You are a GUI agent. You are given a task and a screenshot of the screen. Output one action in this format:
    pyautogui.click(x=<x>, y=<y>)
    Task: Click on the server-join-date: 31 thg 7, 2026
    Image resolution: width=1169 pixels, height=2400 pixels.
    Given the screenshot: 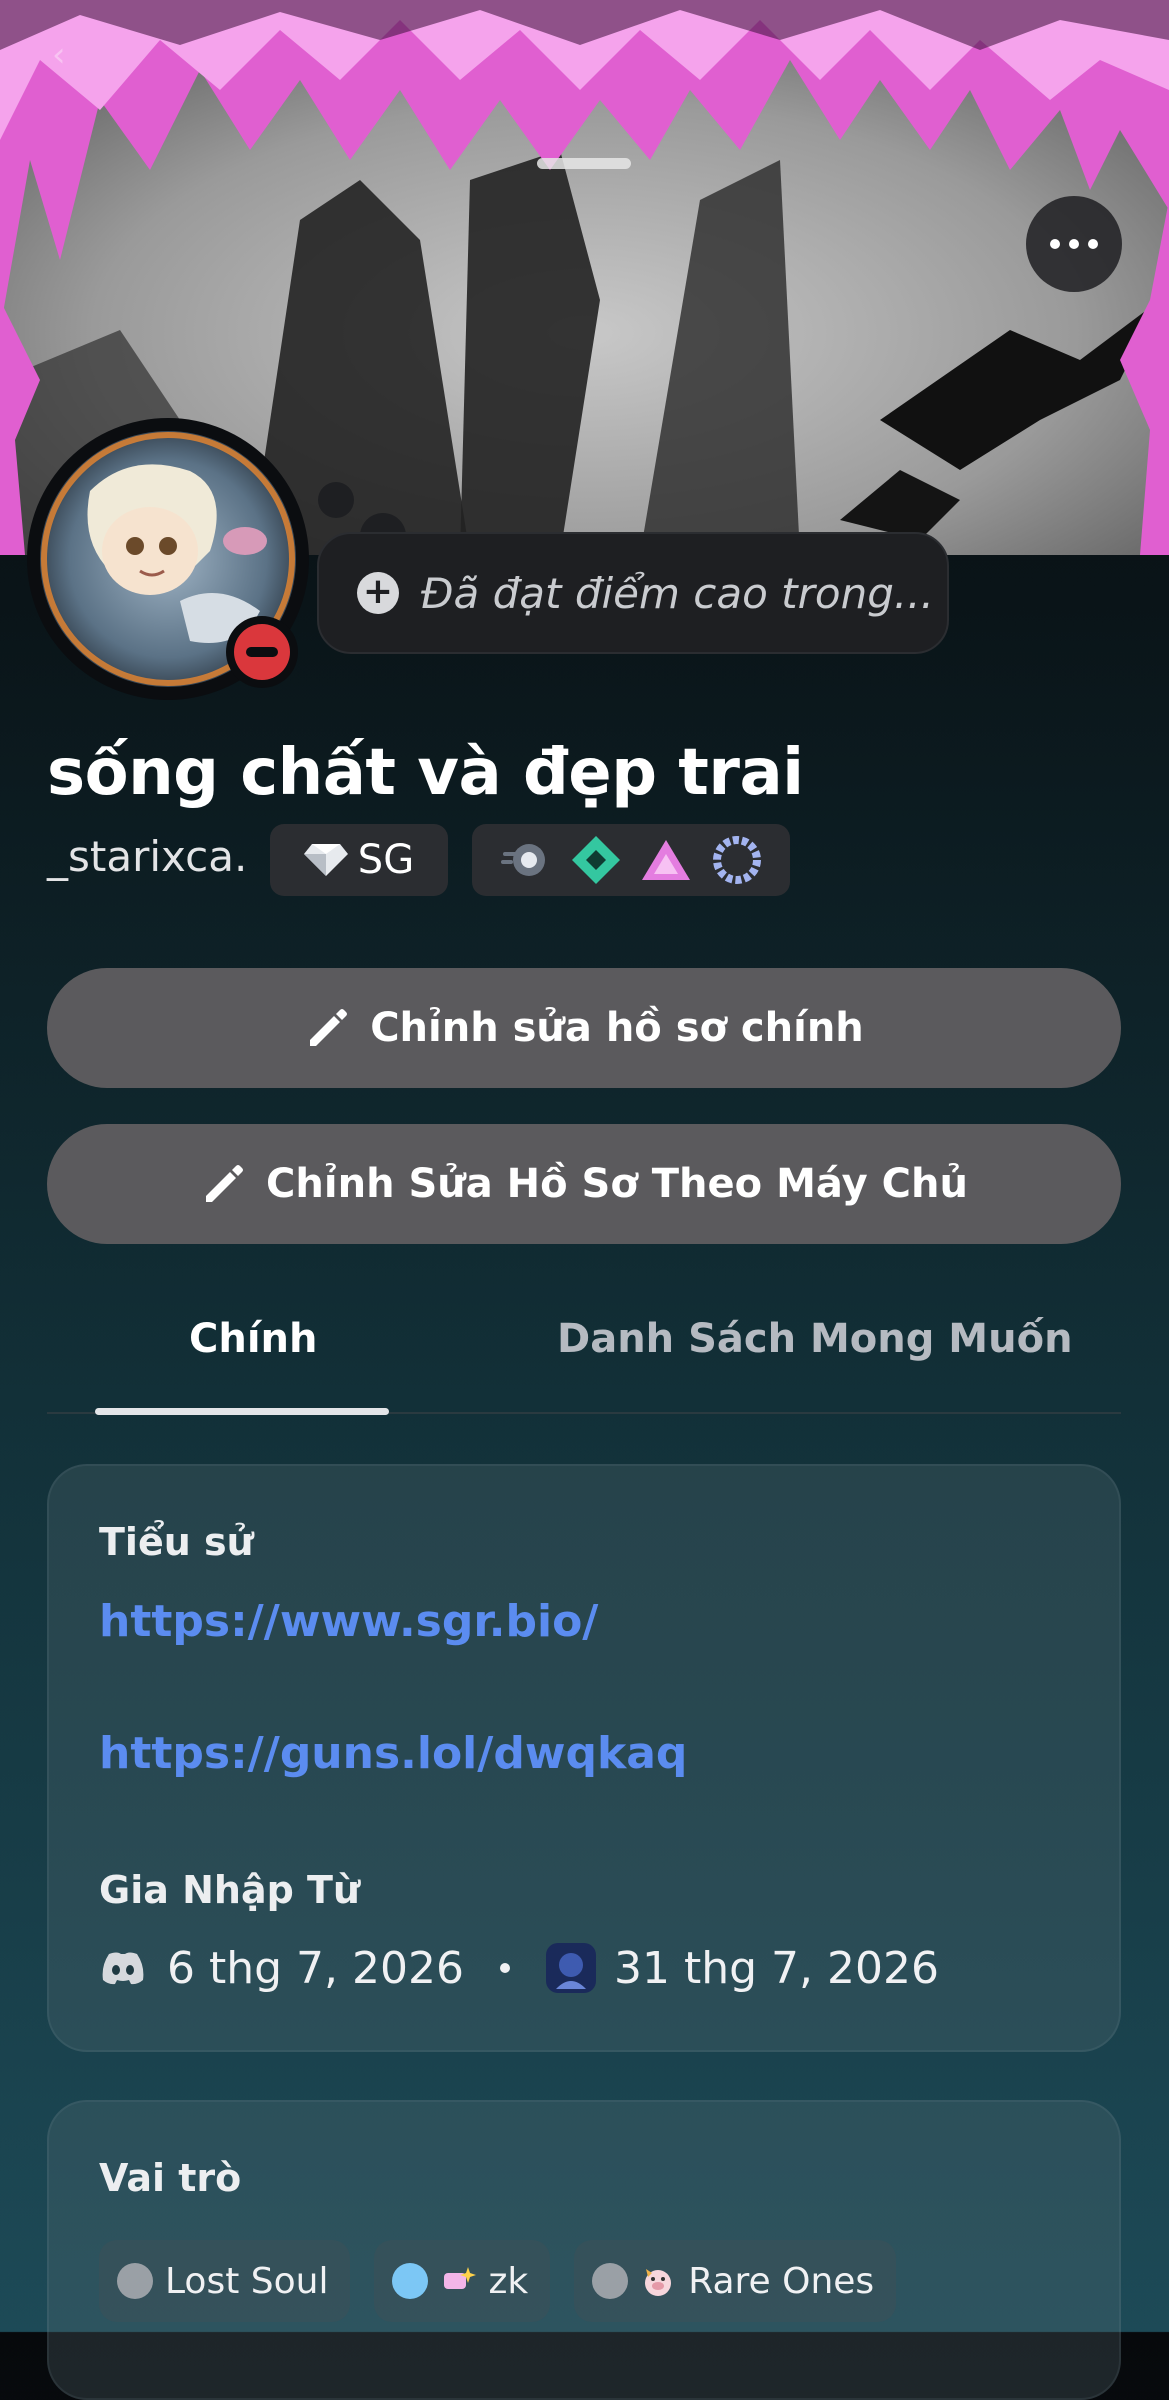 What is the action you would take?
    pyautogui.click(x=776, y=1968)
    